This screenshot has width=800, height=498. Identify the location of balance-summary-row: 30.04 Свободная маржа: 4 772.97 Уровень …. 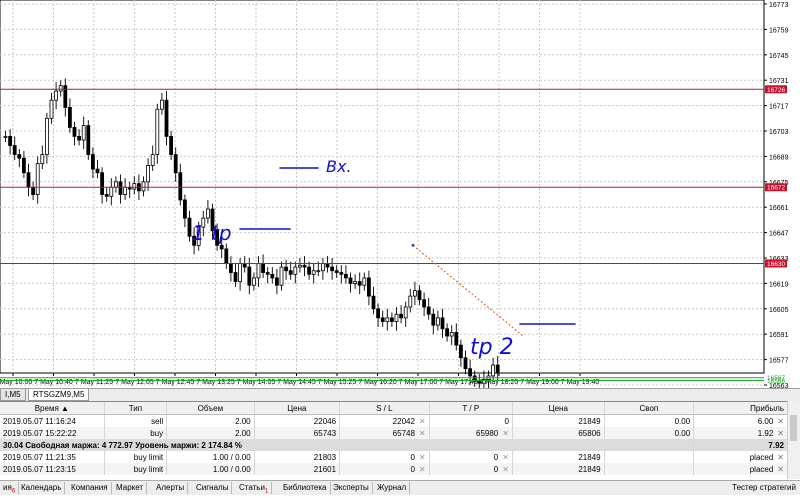
(394, 445).